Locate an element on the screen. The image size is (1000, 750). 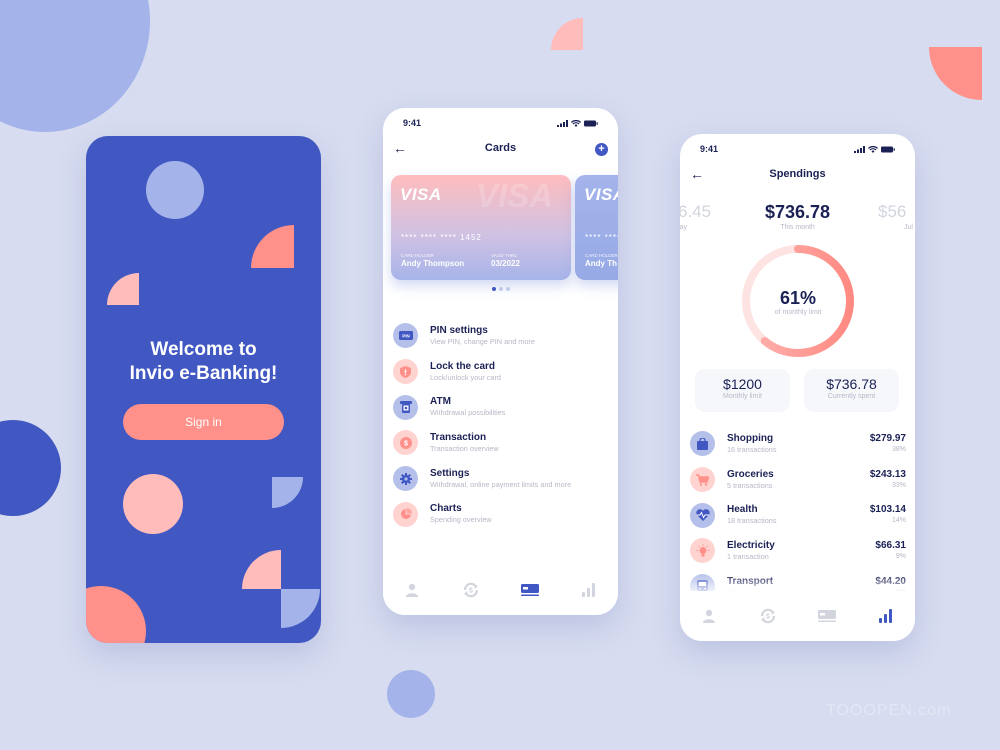
lightbulb-icon is located at coordinates (702, 551).